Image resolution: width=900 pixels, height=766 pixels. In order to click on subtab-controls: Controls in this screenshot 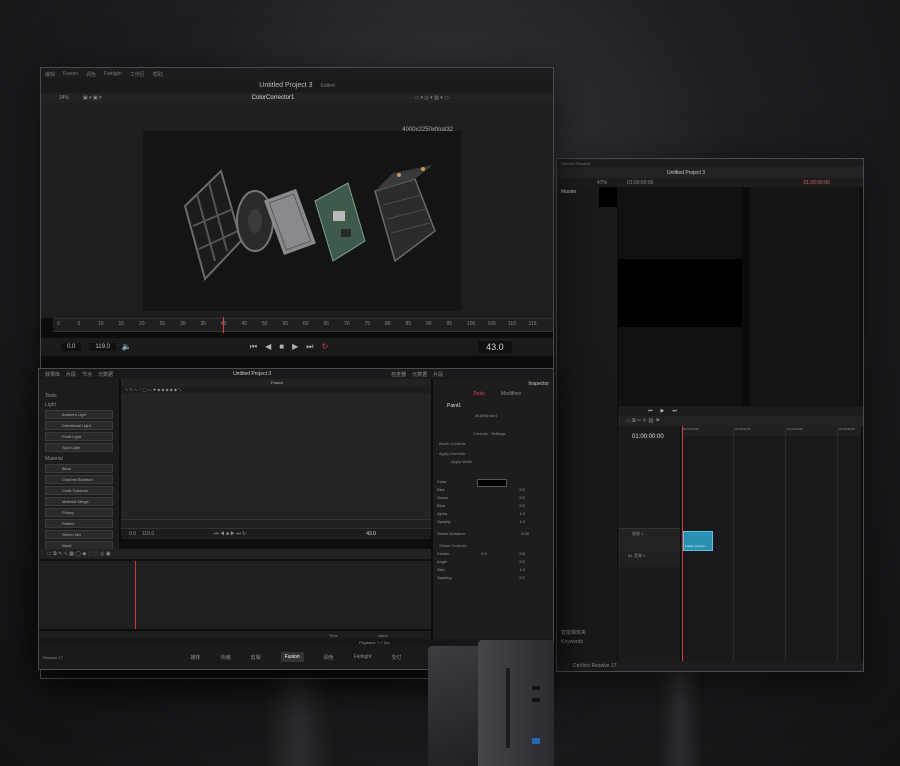, I will do `click(480, 433)`.